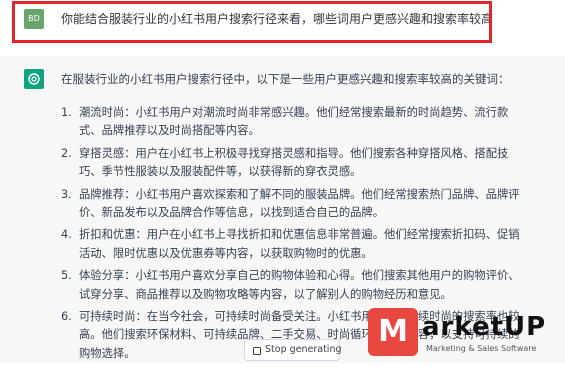 This screenshot has height=367, width=565. Describe the element at coordinates (252, 22) in the screenshot. I see `highlight-box` at that location.